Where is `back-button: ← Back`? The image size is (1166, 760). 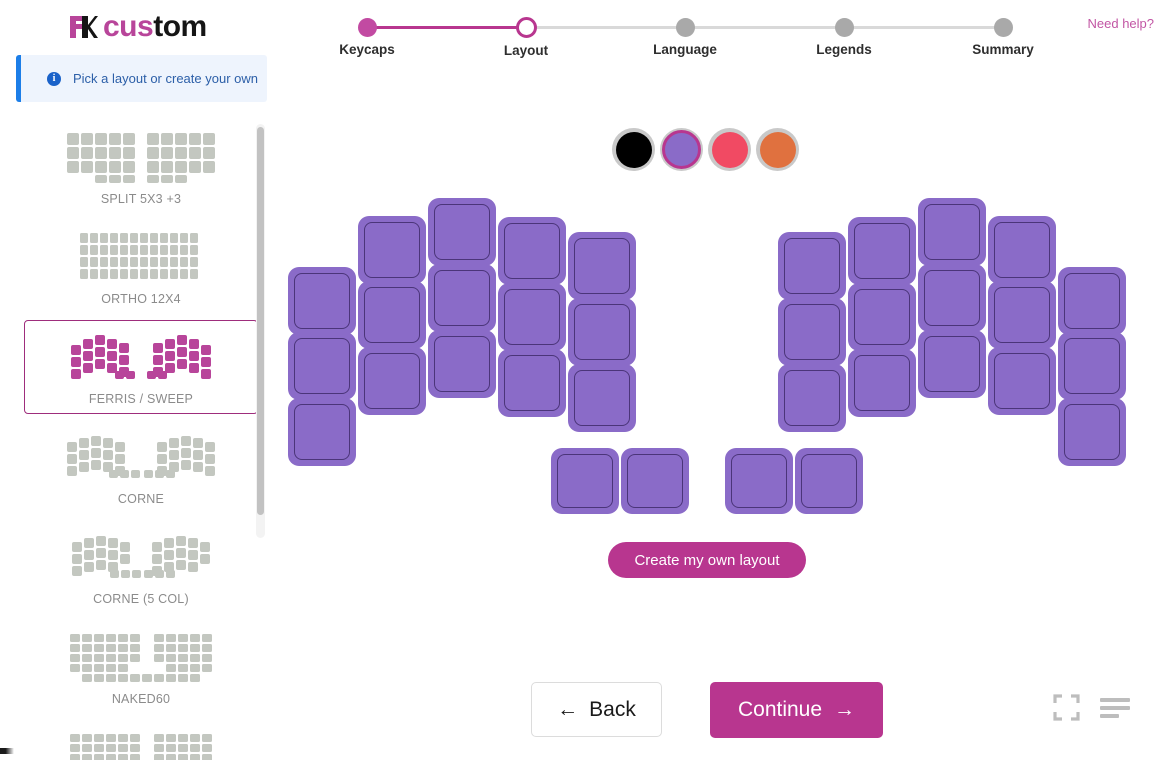
back-button: ← Back is located at coordinates (596, 709).